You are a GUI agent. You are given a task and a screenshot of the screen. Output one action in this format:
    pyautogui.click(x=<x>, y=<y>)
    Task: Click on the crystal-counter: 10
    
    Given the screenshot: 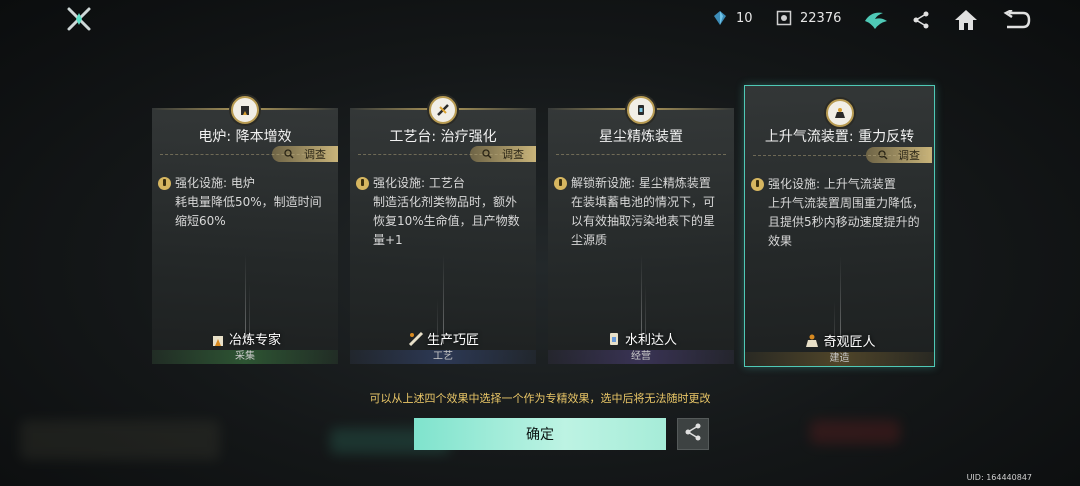 What is the action you would take?
    pyautogui.click(x=732, y=18)
    